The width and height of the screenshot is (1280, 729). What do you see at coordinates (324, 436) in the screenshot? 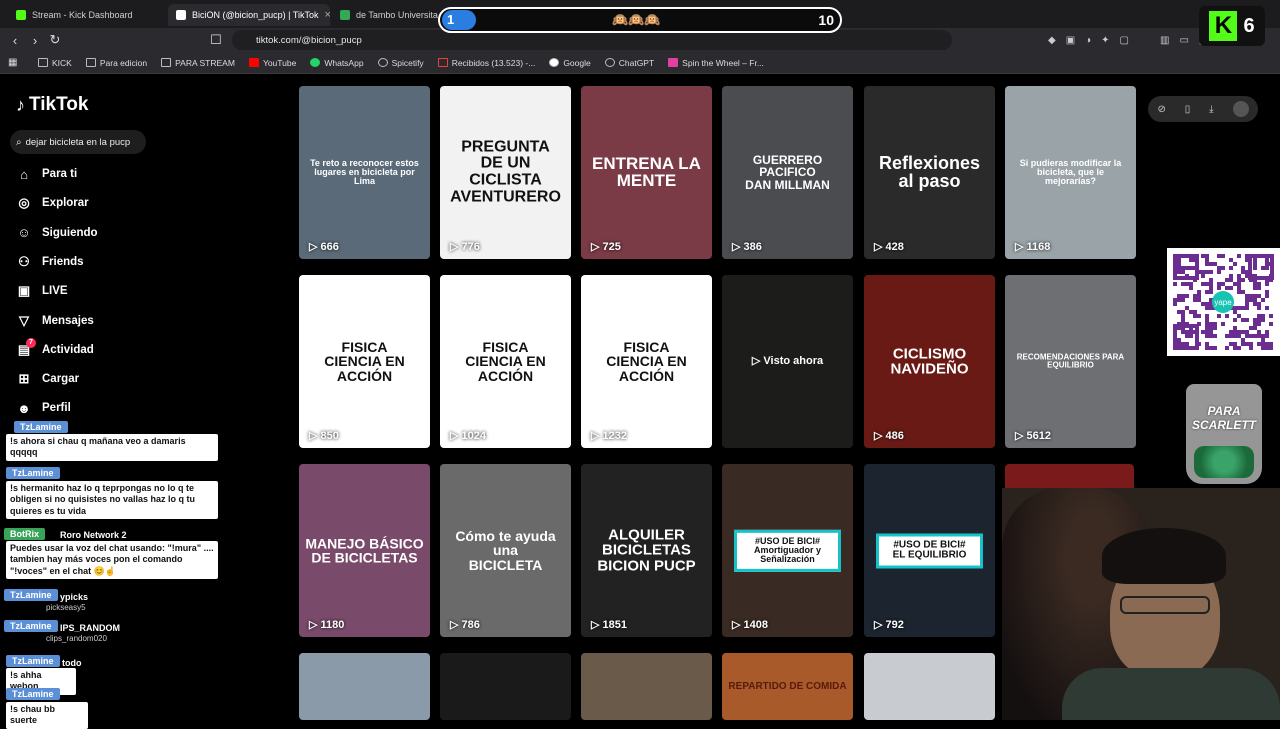
I see `view-count: ▷ 850` at bounding box center [324, 436].